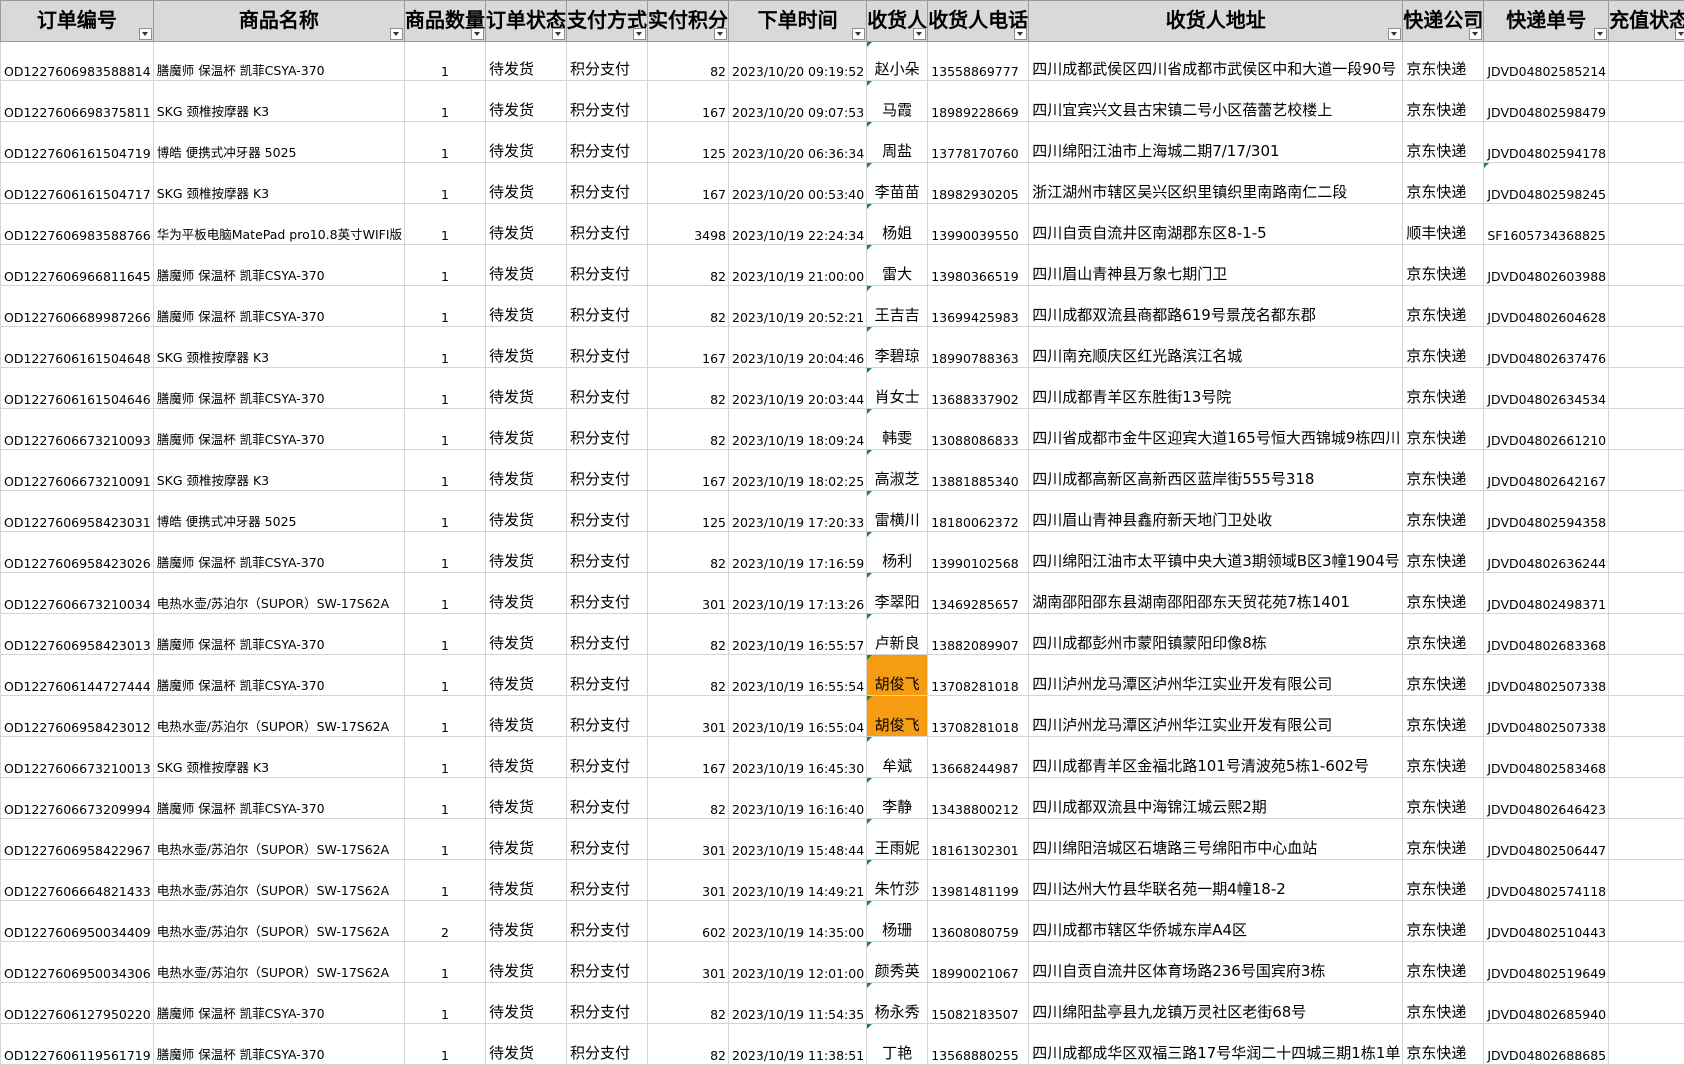  Describe the element at coordinates (1546, 142) in the screenshot. I see `cell-tracking: JDVD04802594178` at that location.